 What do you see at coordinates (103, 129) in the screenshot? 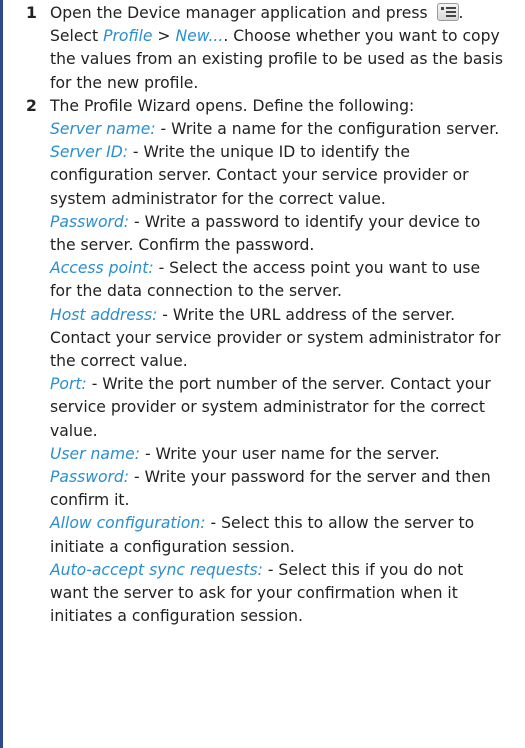
I see `setting-term: Server name:` at bounding box center [103, 129].